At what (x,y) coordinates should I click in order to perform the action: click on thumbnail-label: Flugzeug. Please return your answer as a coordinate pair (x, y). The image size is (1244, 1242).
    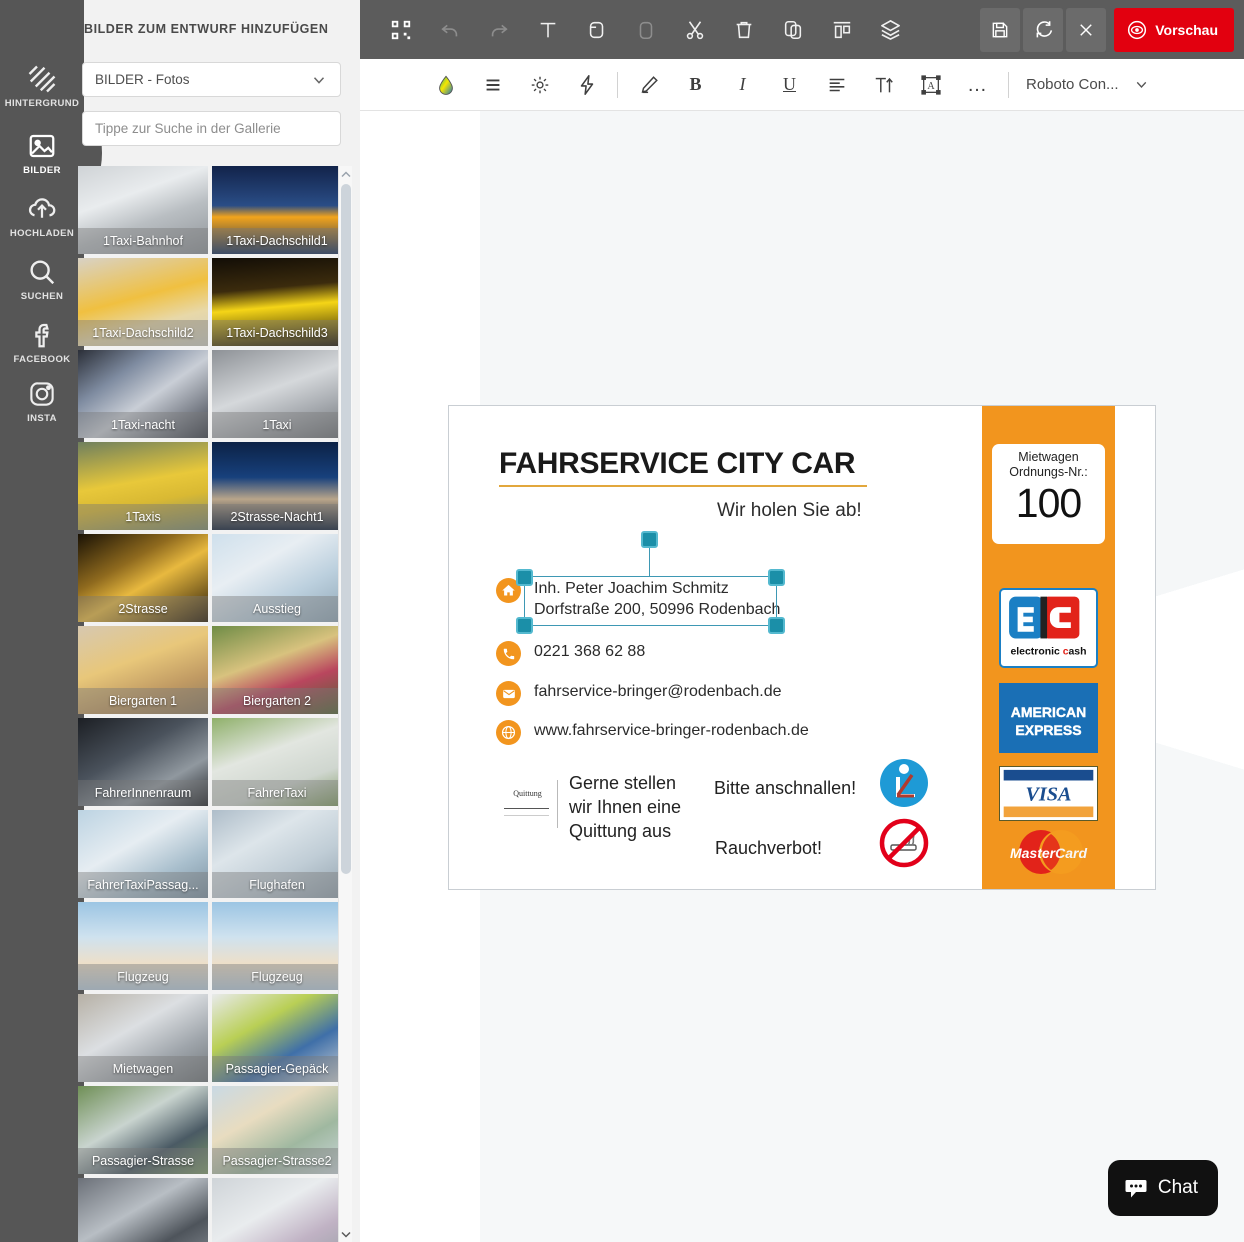
    Looking at the image, I should click on (143, 977).